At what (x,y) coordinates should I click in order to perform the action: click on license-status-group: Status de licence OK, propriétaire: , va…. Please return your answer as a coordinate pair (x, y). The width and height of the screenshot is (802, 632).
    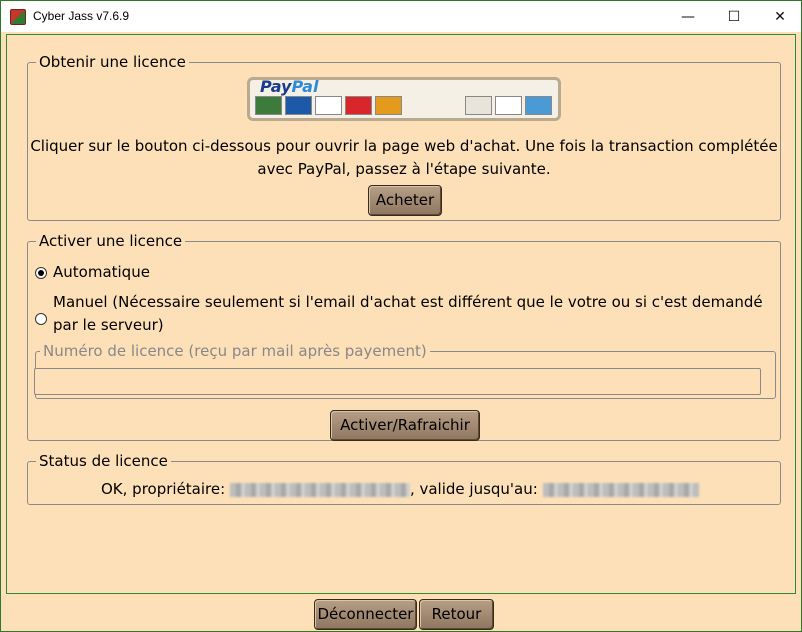
    Looking at the image, I should click on (404, 478).